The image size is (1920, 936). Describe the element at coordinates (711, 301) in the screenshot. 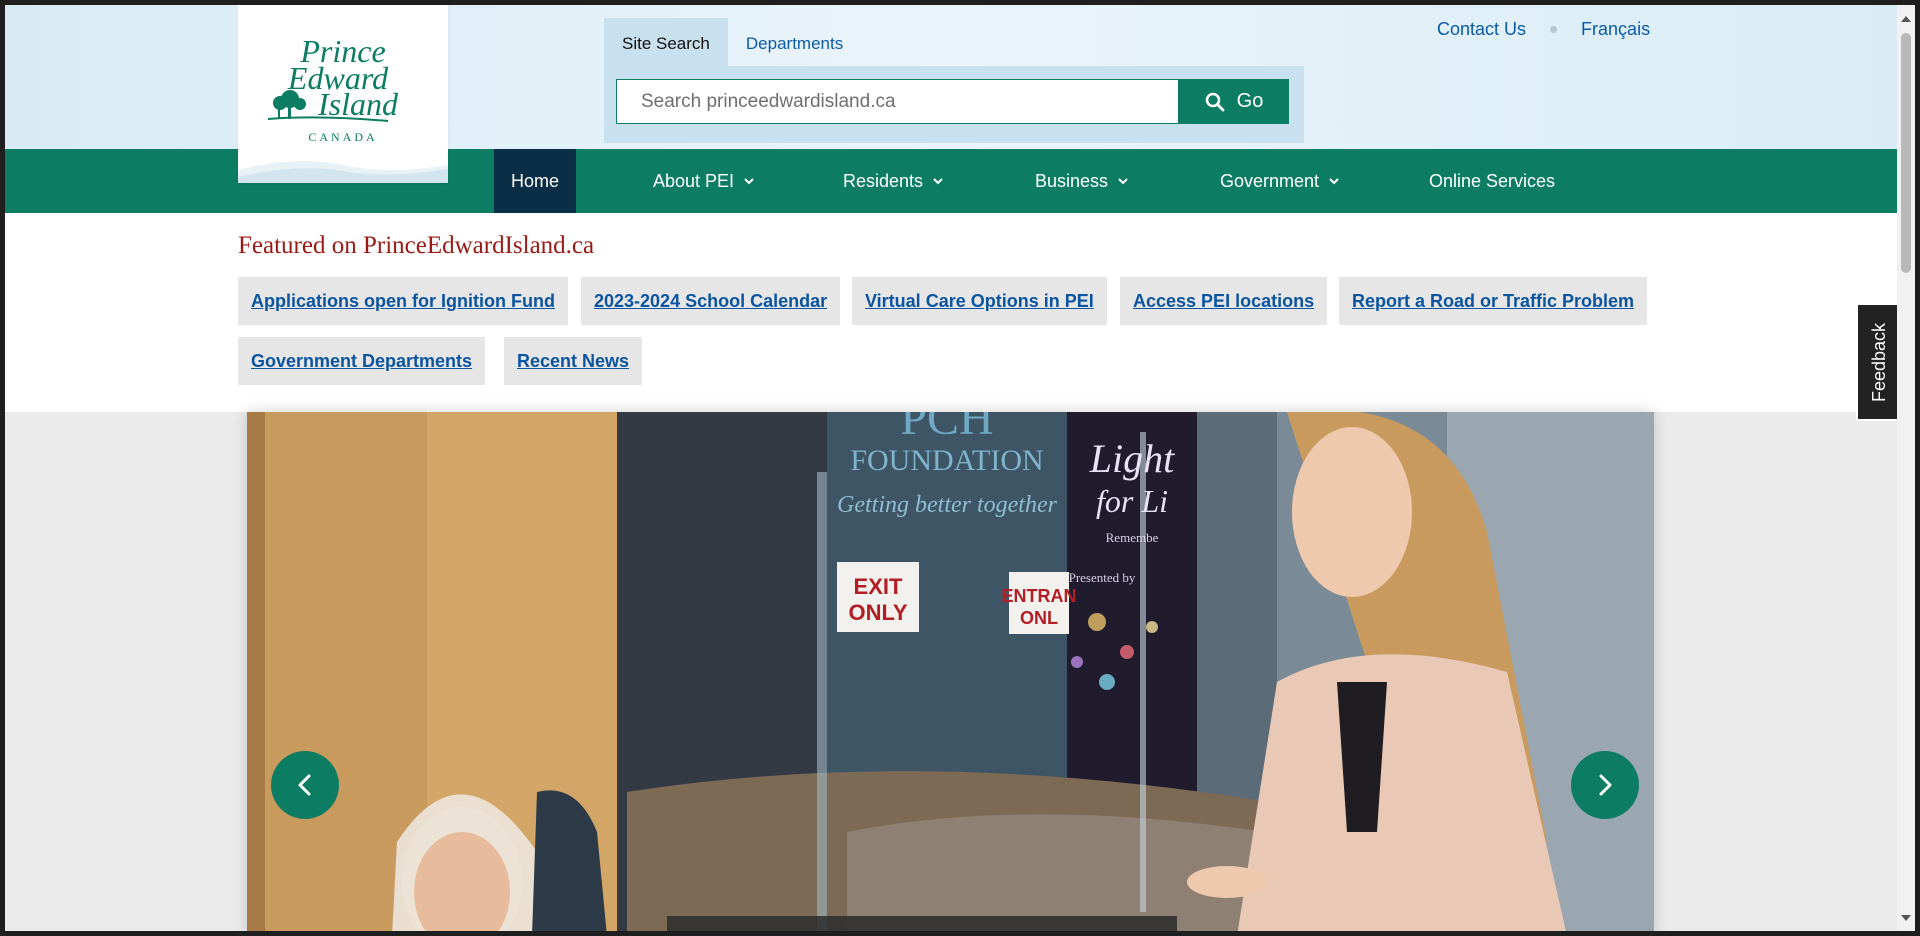

I see `featured-link-school-calendar: 2023-2024 School Calendar` at that location.